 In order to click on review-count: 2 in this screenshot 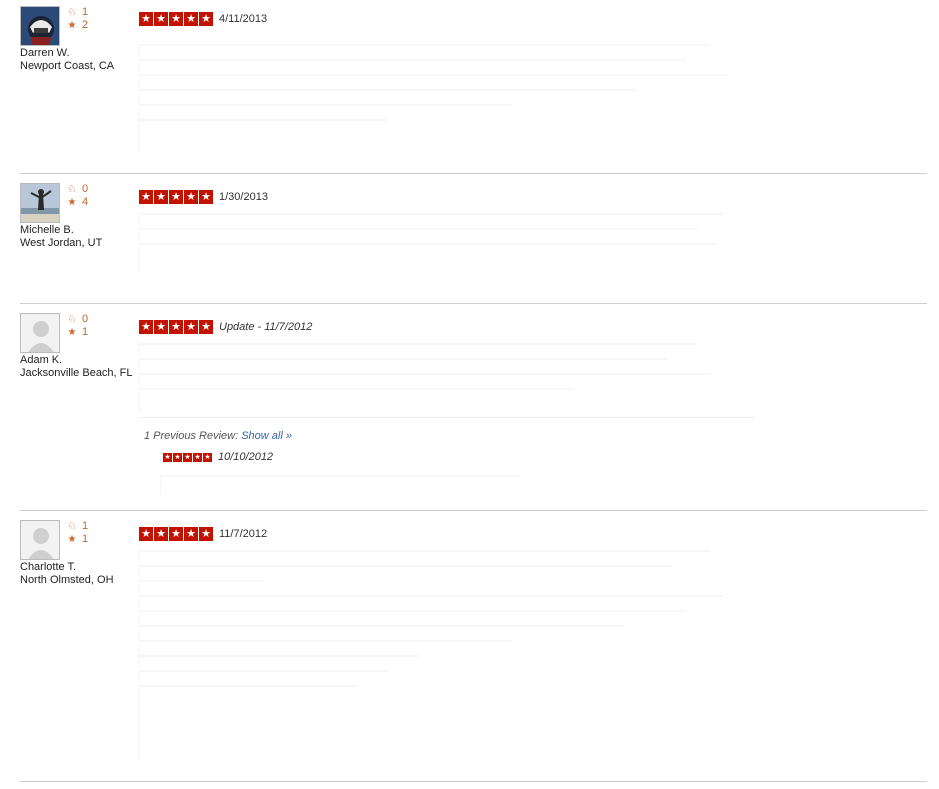, I will do `click(85, 25)`.